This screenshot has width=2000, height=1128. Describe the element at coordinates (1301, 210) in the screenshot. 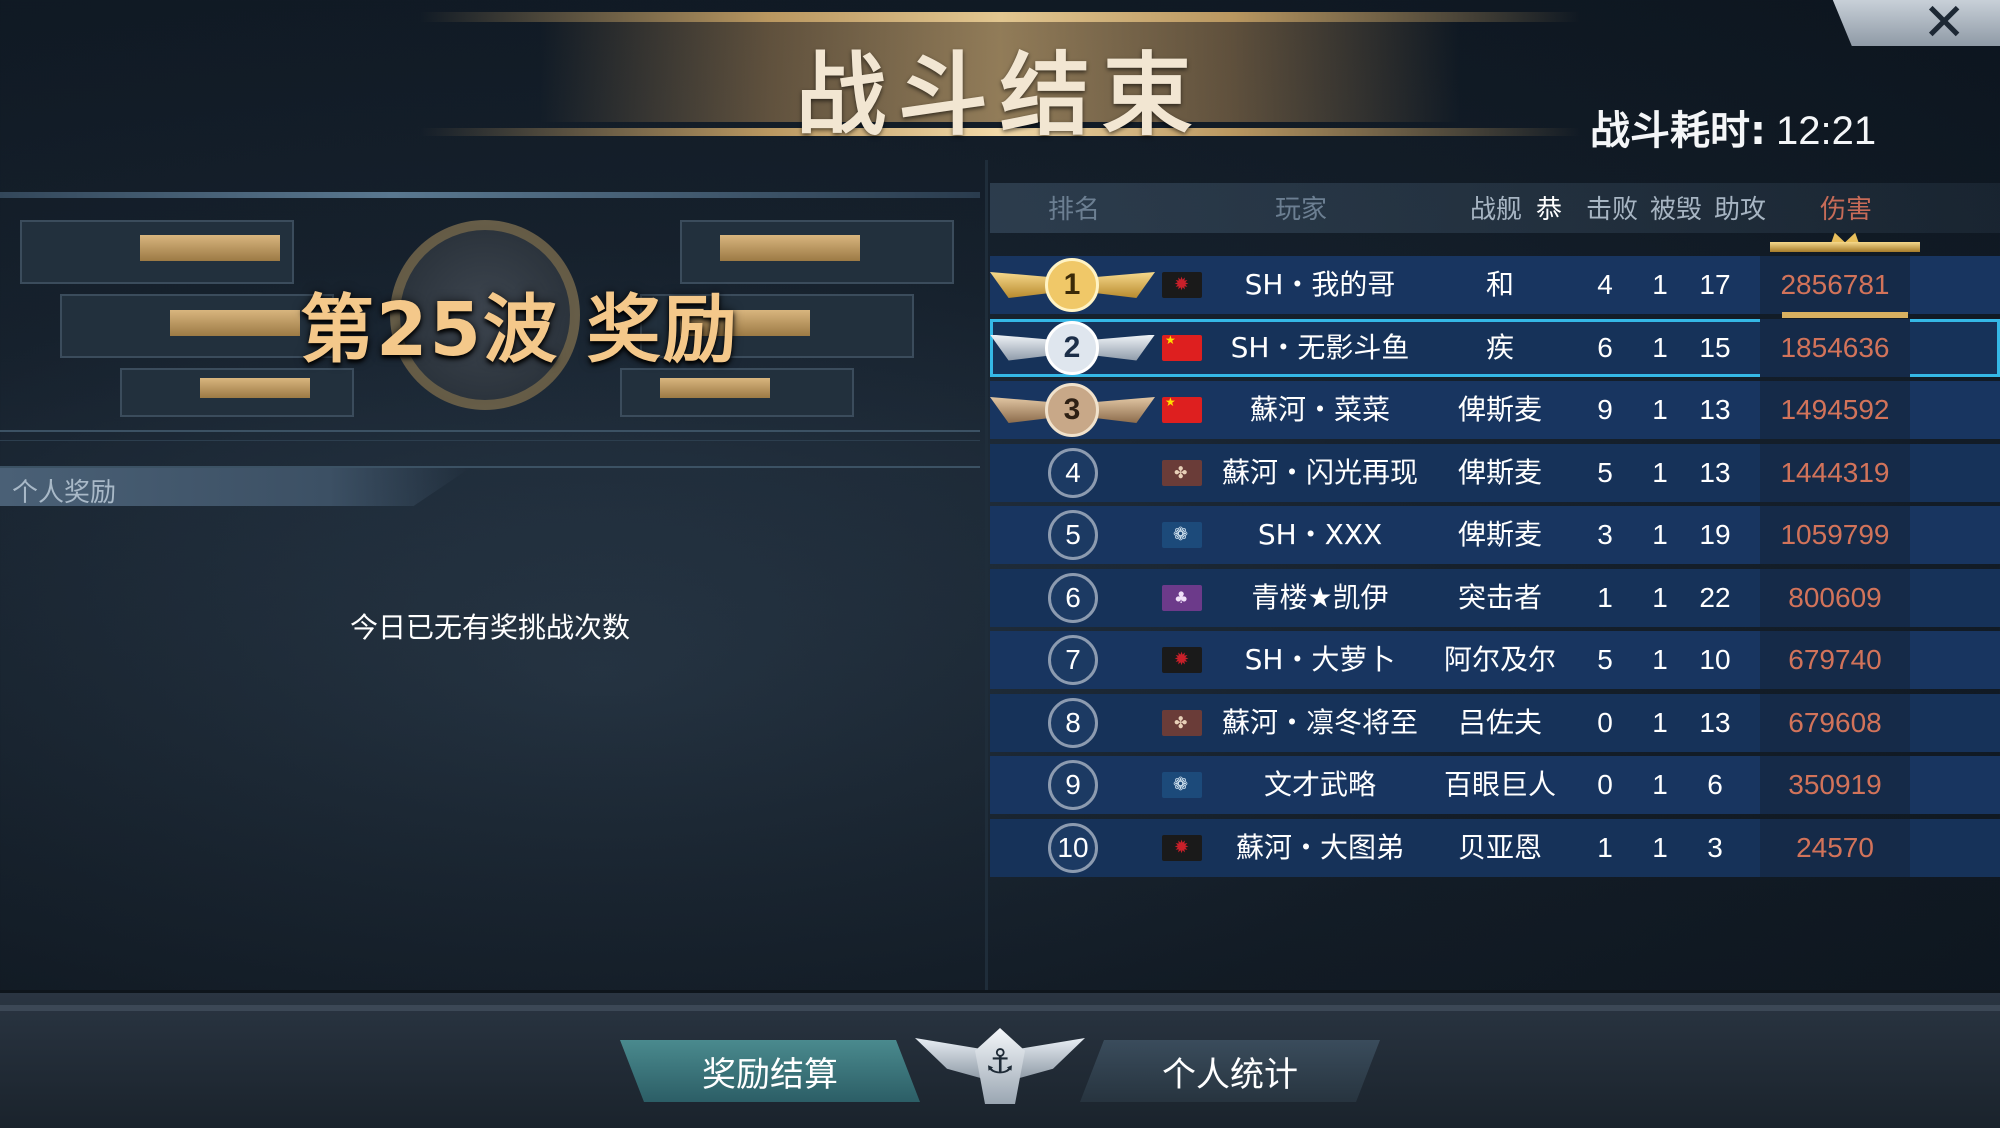

I see `header-player: 玩家` at that location.